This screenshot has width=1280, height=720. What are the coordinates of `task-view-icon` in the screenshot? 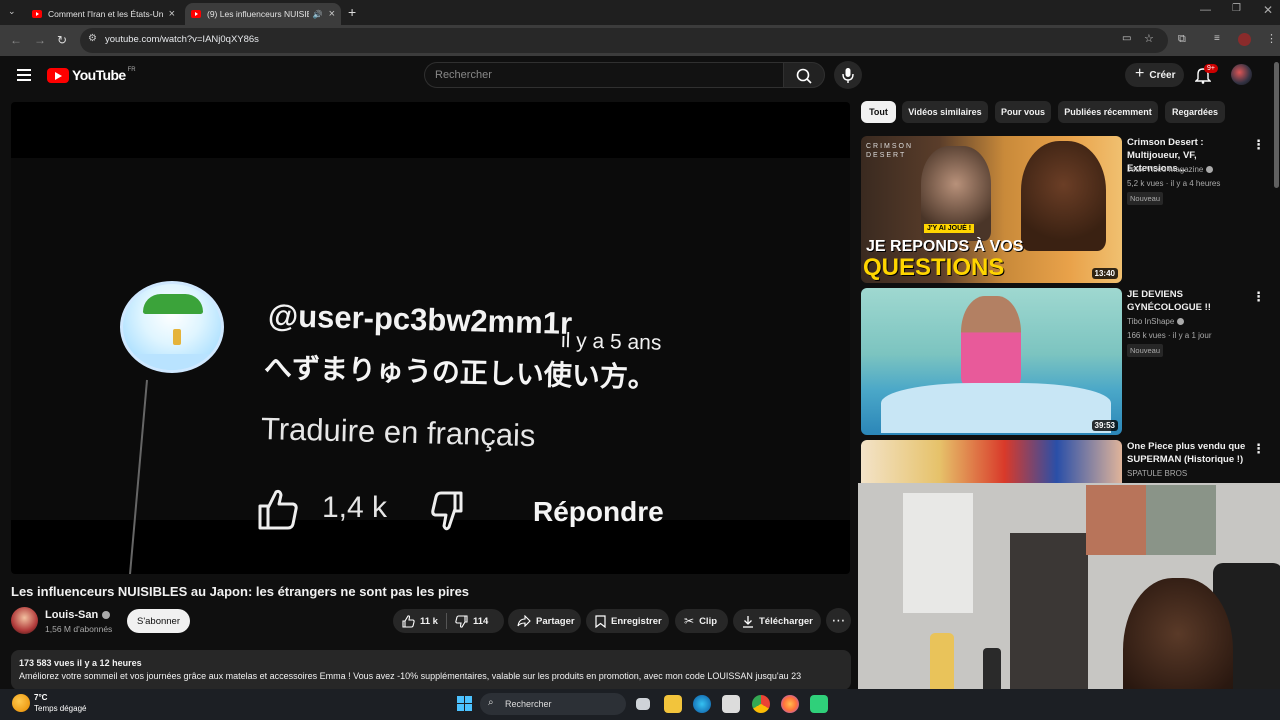 It's located at (643, 704).